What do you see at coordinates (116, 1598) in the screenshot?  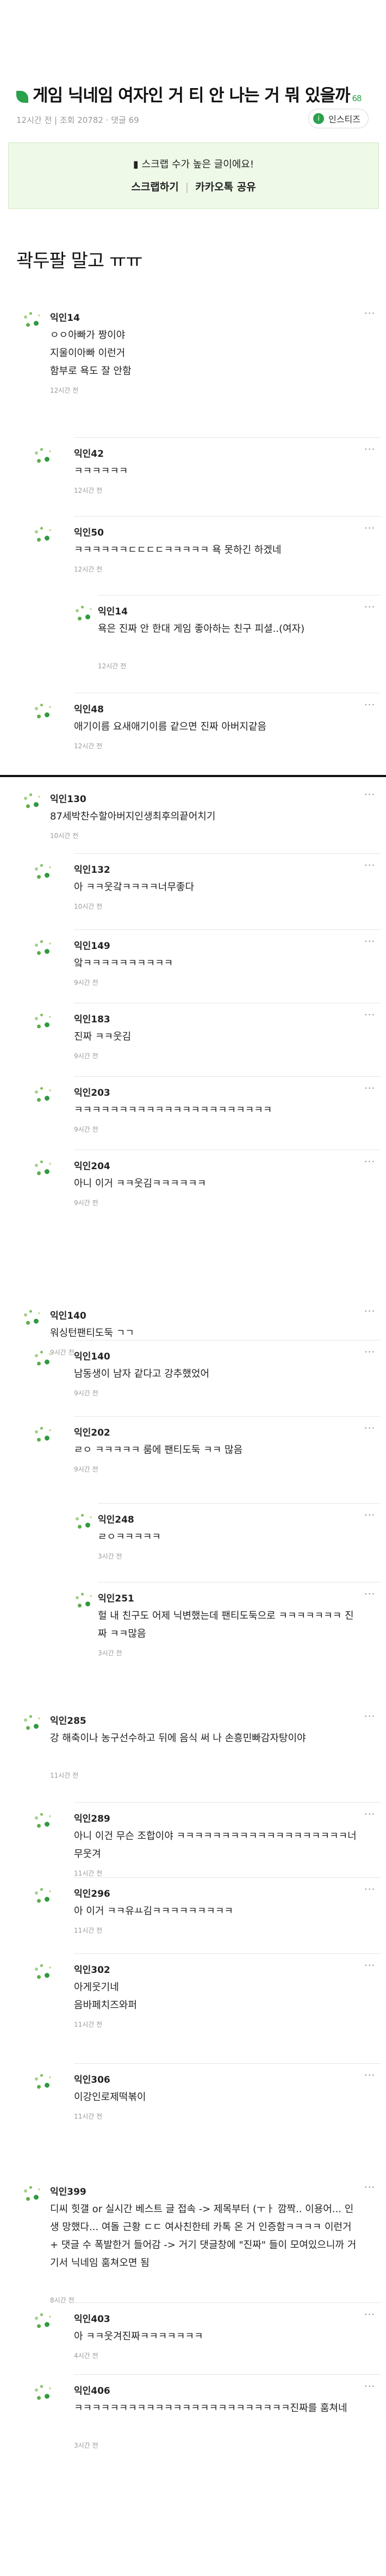 I see `comment-author: 익인251` at bounding box center [116, 1598].